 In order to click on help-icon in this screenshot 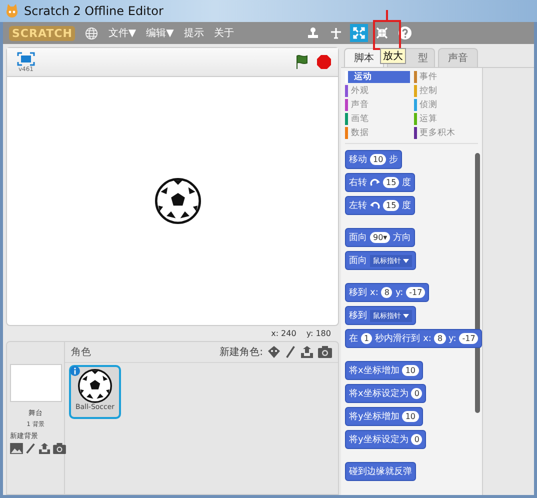, I will do `click(405, 33)`.